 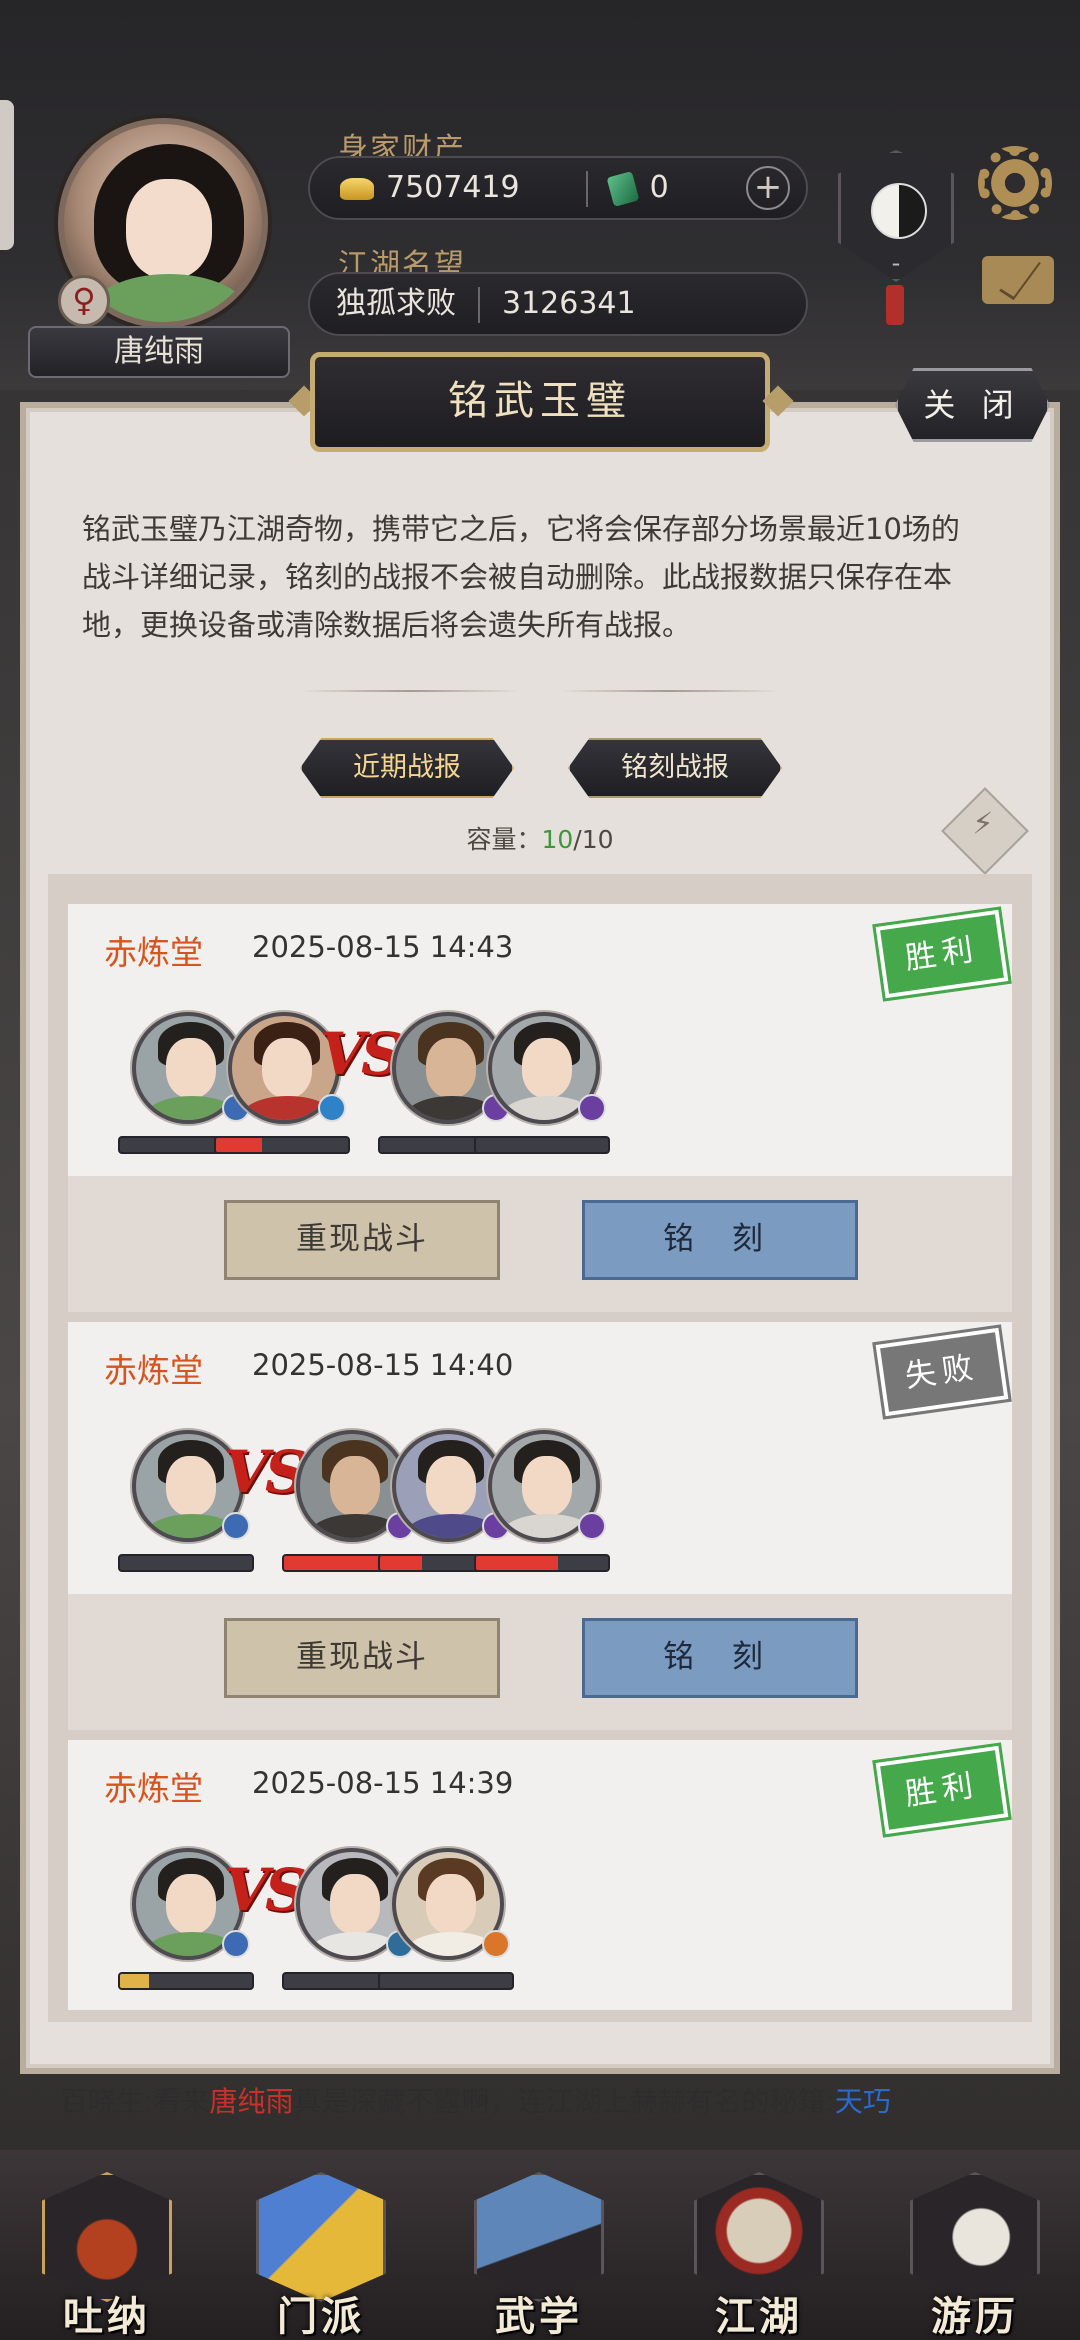 I want to click on fame-bar: 独孤求败 3126341, so click(x=558, y=304).